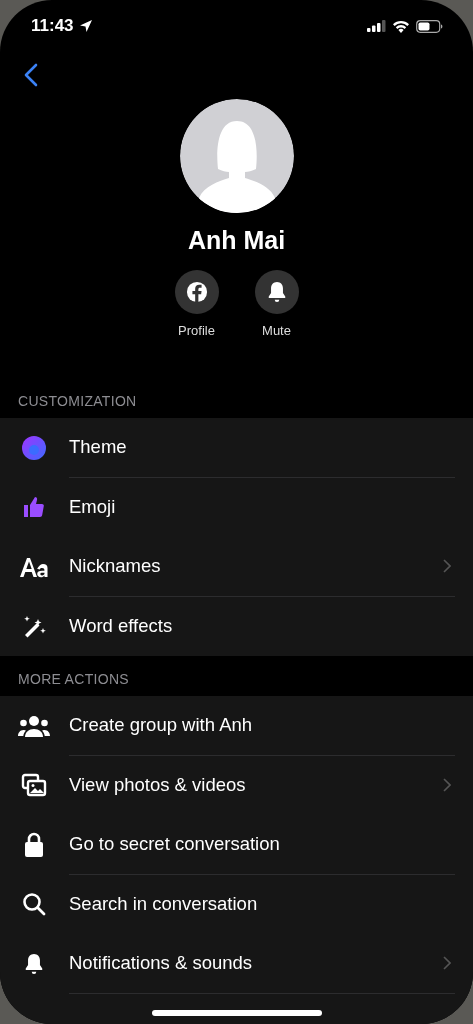 Image resolution: width=473 pixels, height=1024 pixels. I want to click on status-time: 11:43, so click(52, 26).